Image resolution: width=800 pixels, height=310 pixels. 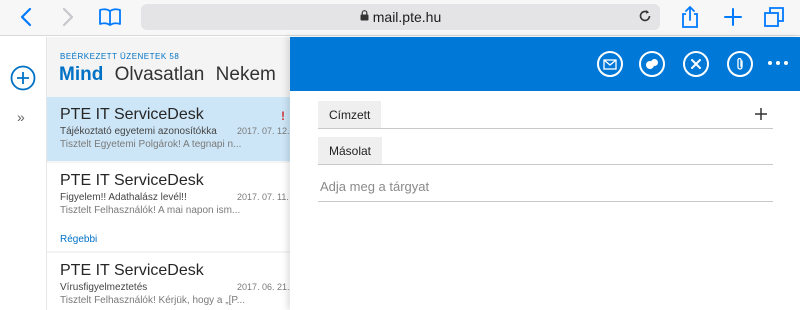 What do you see at coordinates (350, 150) in the screenshot?
I see `cc-button: Másolat` at bounding box center [350, 150].